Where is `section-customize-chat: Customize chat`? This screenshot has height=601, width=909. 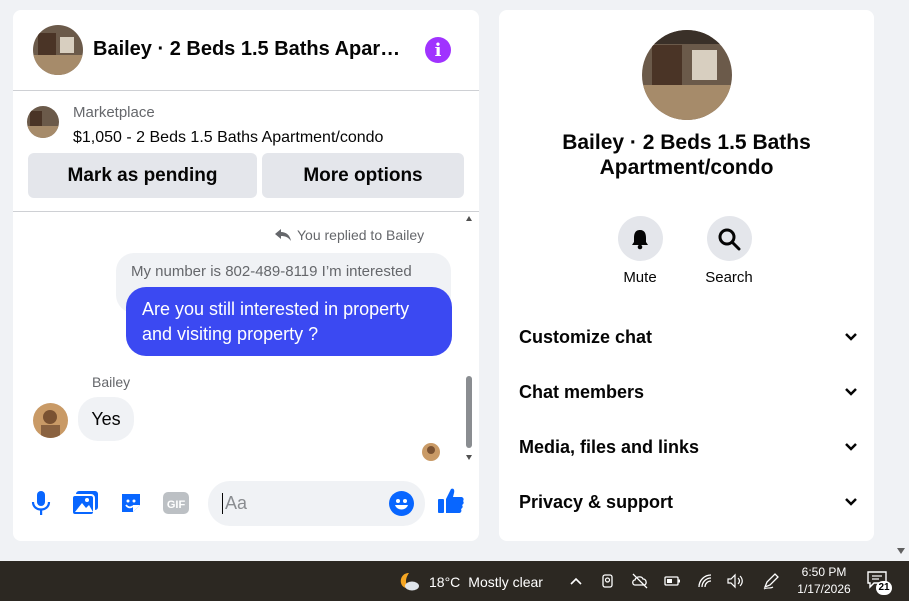
section-customize-chat: Customize chat is located at coordinates (689, 337).